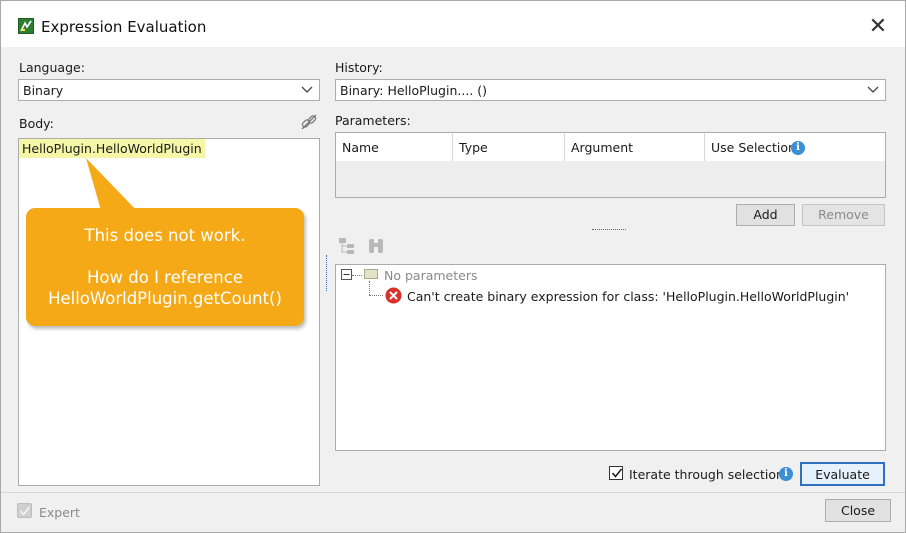  What do you see at coordinates (414, 90) in the screenshot?
I see `history-value: Binary: HelloPlugin.... ()` at bounding box center [414, 90].